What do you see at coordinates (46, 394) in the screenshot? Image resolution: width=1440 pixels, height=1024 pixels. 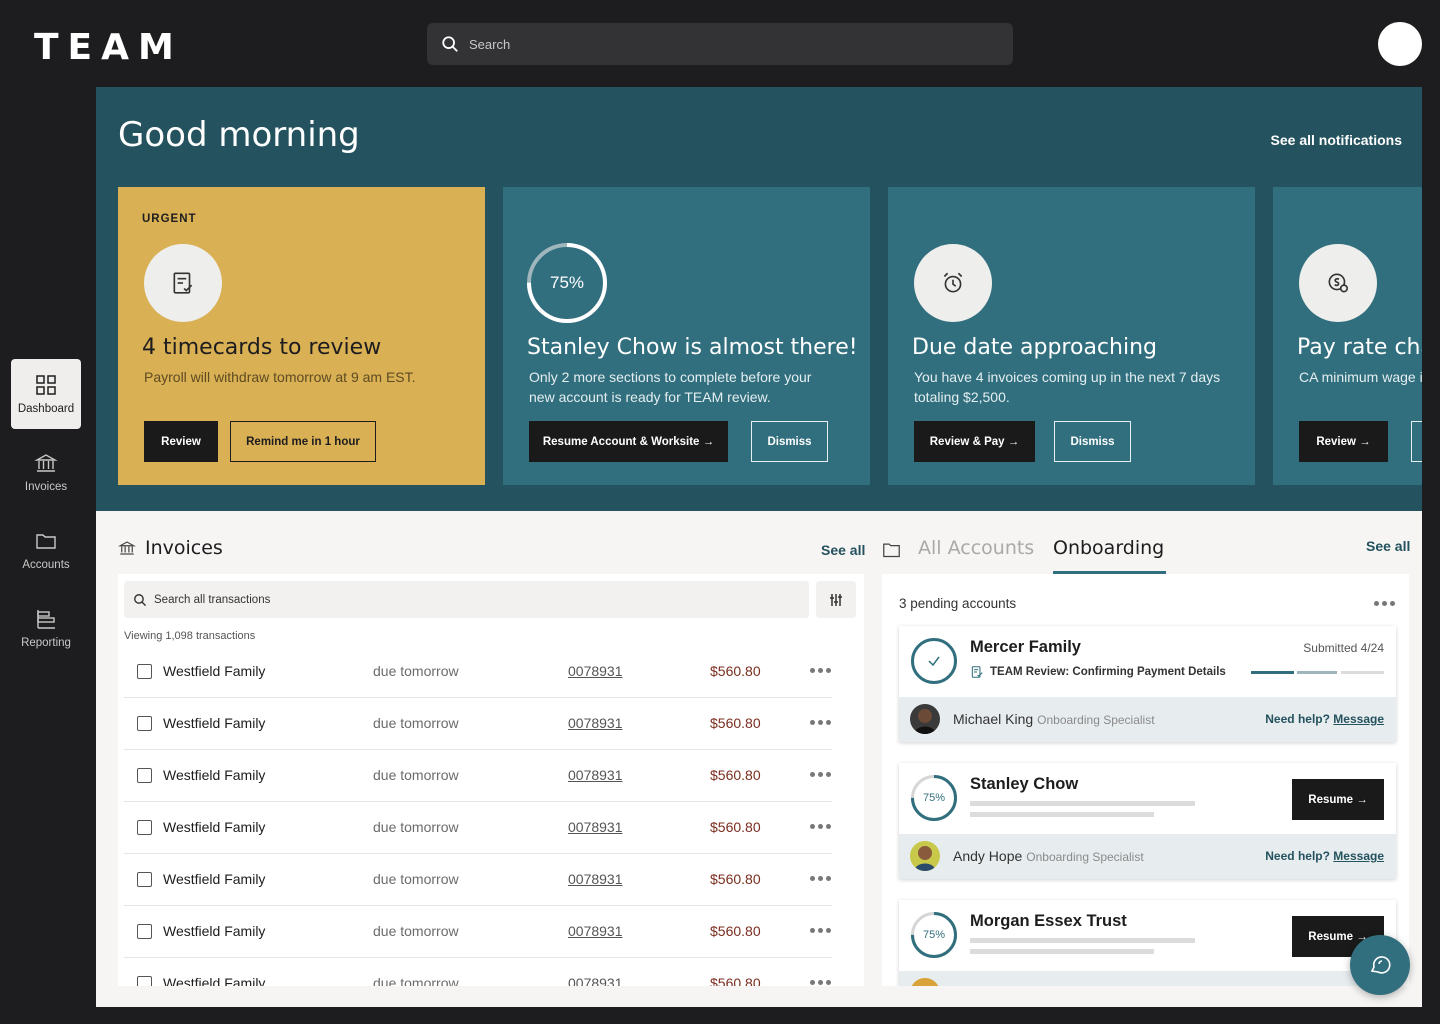 I see `sidebar-item-dashboard: Dashboard` at bounding box center [46, 394].